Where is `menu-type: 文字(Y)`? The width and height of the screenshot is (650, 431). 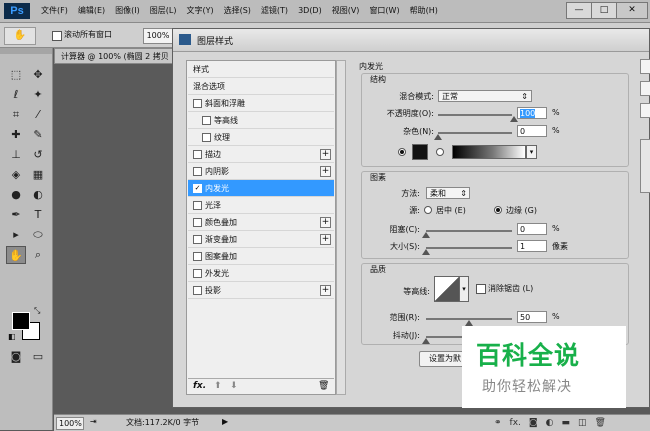 menu-type: 文字(Y) is located at coordinates (199, 11).